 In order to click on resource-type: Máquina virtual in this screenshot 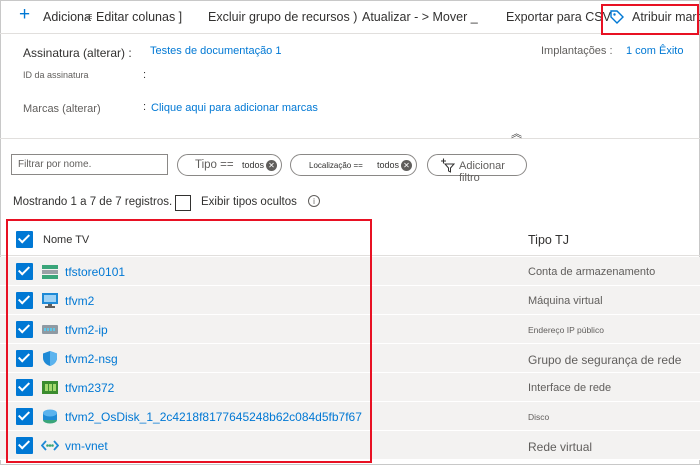, I will do `click(565, 301)`.